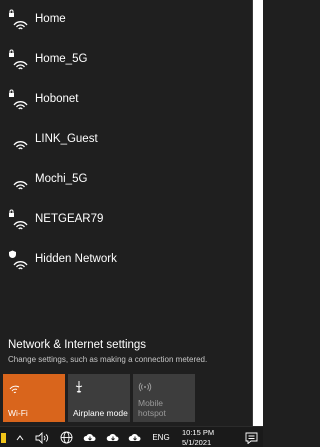 This screenshot has height=447, width=320. I want to click on network-globe-icon, so click(66, 437).